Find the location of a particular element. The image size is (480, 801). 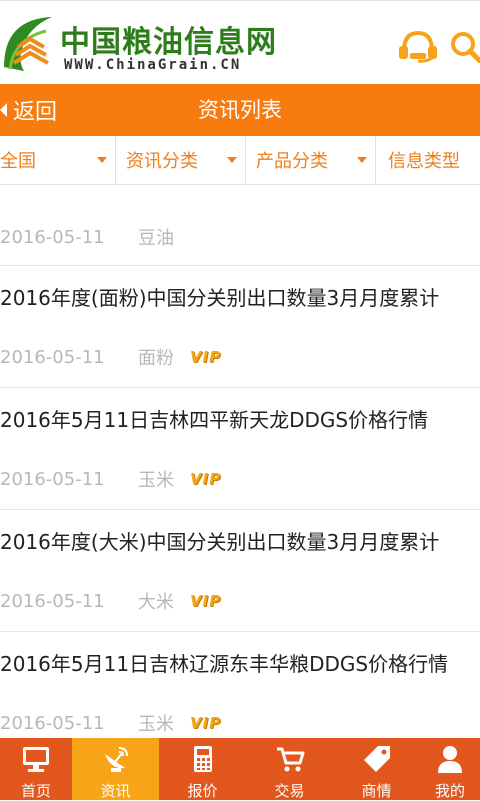

calculator-icon is located at coordinates (202, 759).